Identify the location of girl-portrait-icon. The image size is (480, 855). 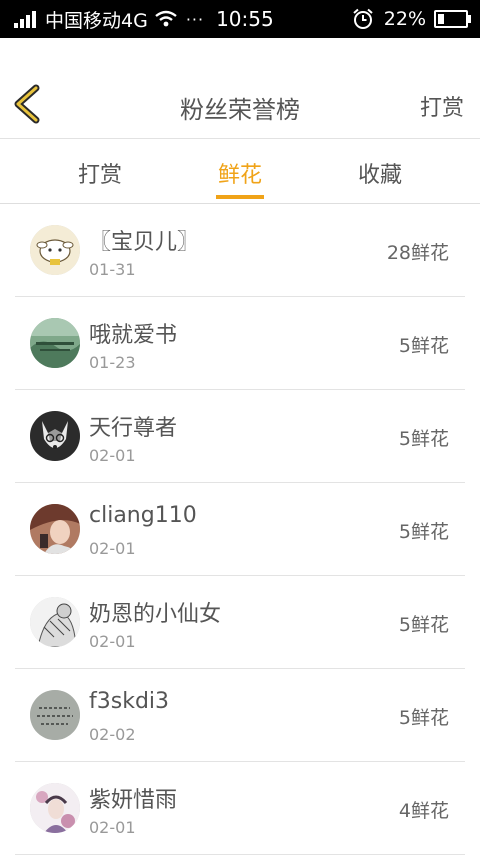
(55, 529).